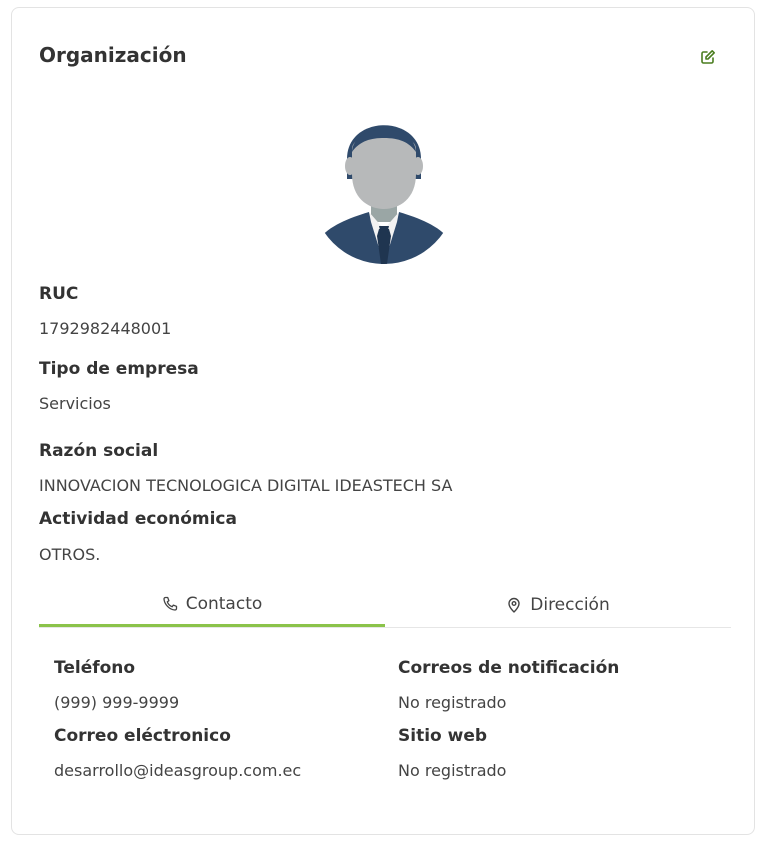 This screenshot has width=760, height=845. Describe the element at coordinates (509, 668) in the screenshot. I see `notification-emails-label: Correos de notificación` at that location.